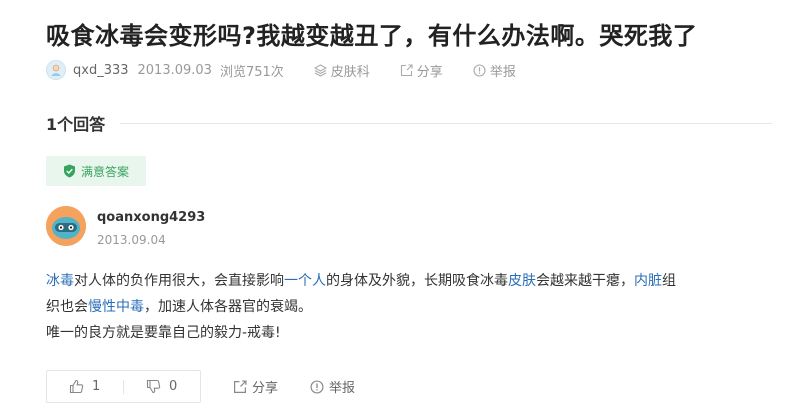 This screenshot has width=803, height=416. I want to click on answer-report-button: 举报, so click(332, 386).